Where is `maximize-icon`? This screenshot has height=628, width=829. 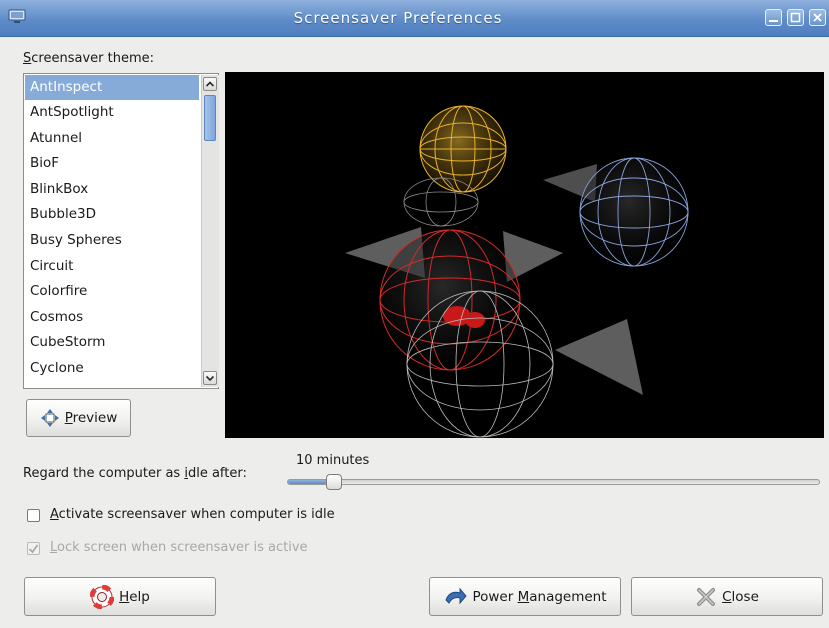
maximize-icon is located at coordinates (795, 17).